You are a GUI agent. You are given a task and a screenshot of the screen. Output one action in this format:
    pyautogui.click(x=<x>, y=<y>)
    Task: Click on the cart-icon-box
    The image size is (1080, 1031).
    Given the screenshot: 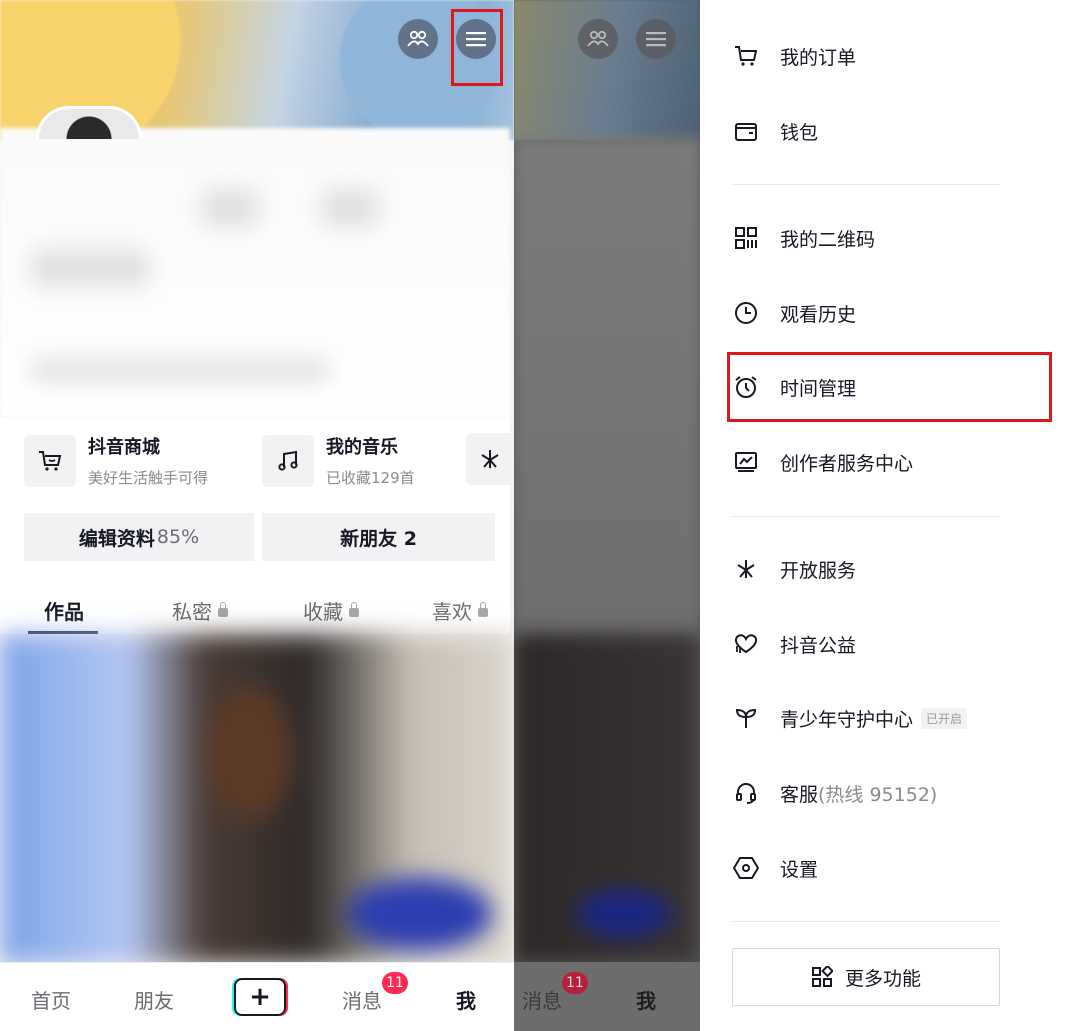 What is the action you would take?
    pyautogui.click(x=50, y=460)
    